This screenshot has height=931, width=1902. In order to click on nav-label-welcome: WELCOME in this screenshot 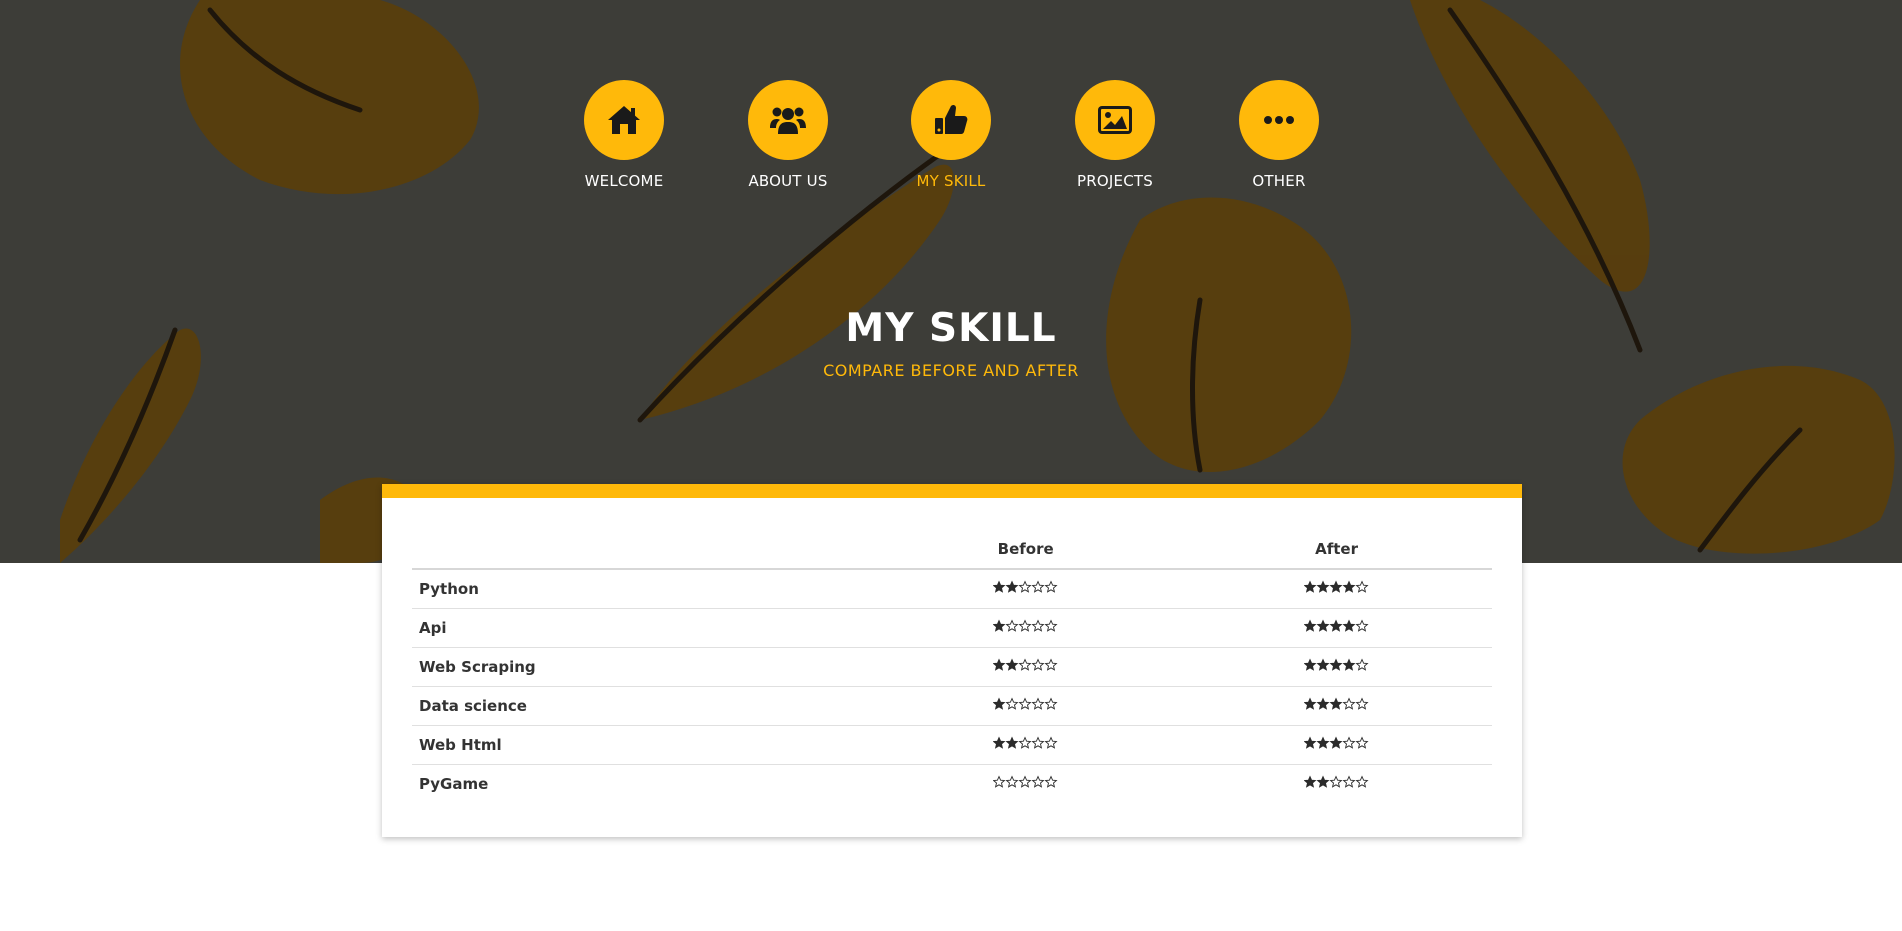, I will do `click(624, 181)`.